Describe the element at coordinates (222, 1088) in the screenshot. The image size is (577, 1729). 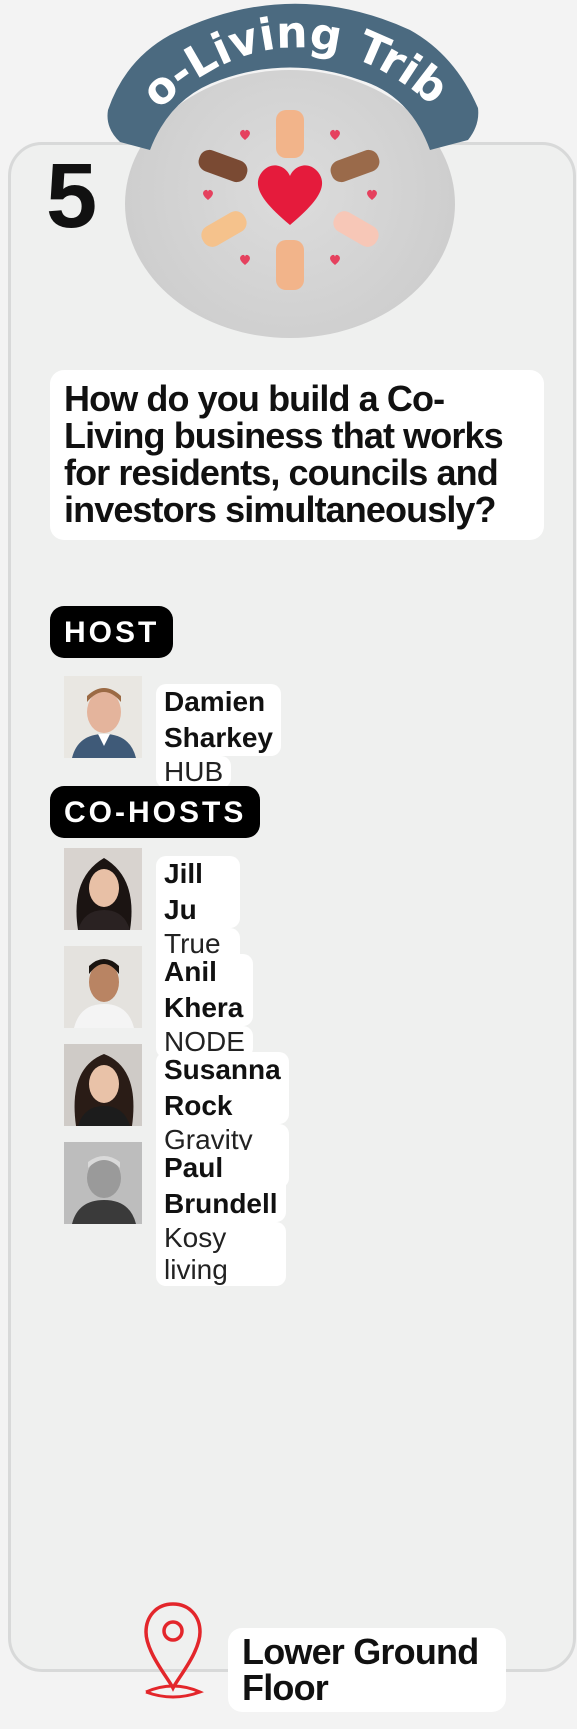
I see `person-name: Susanna Rock` at that location.